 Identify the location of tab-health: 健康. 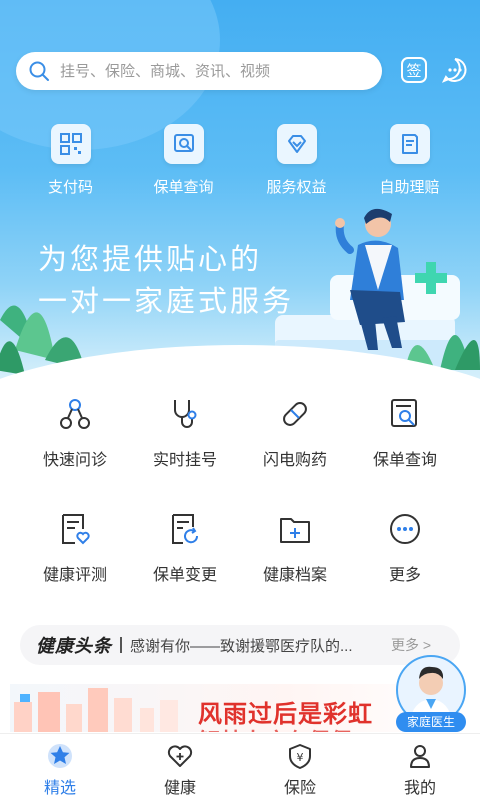
(180, 767).